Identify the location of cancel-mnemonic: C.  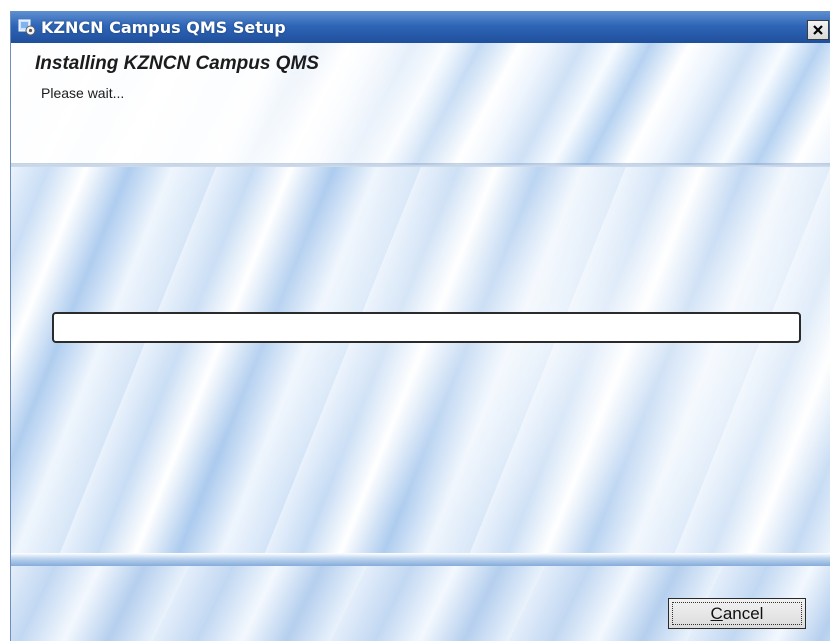
(716, 613).